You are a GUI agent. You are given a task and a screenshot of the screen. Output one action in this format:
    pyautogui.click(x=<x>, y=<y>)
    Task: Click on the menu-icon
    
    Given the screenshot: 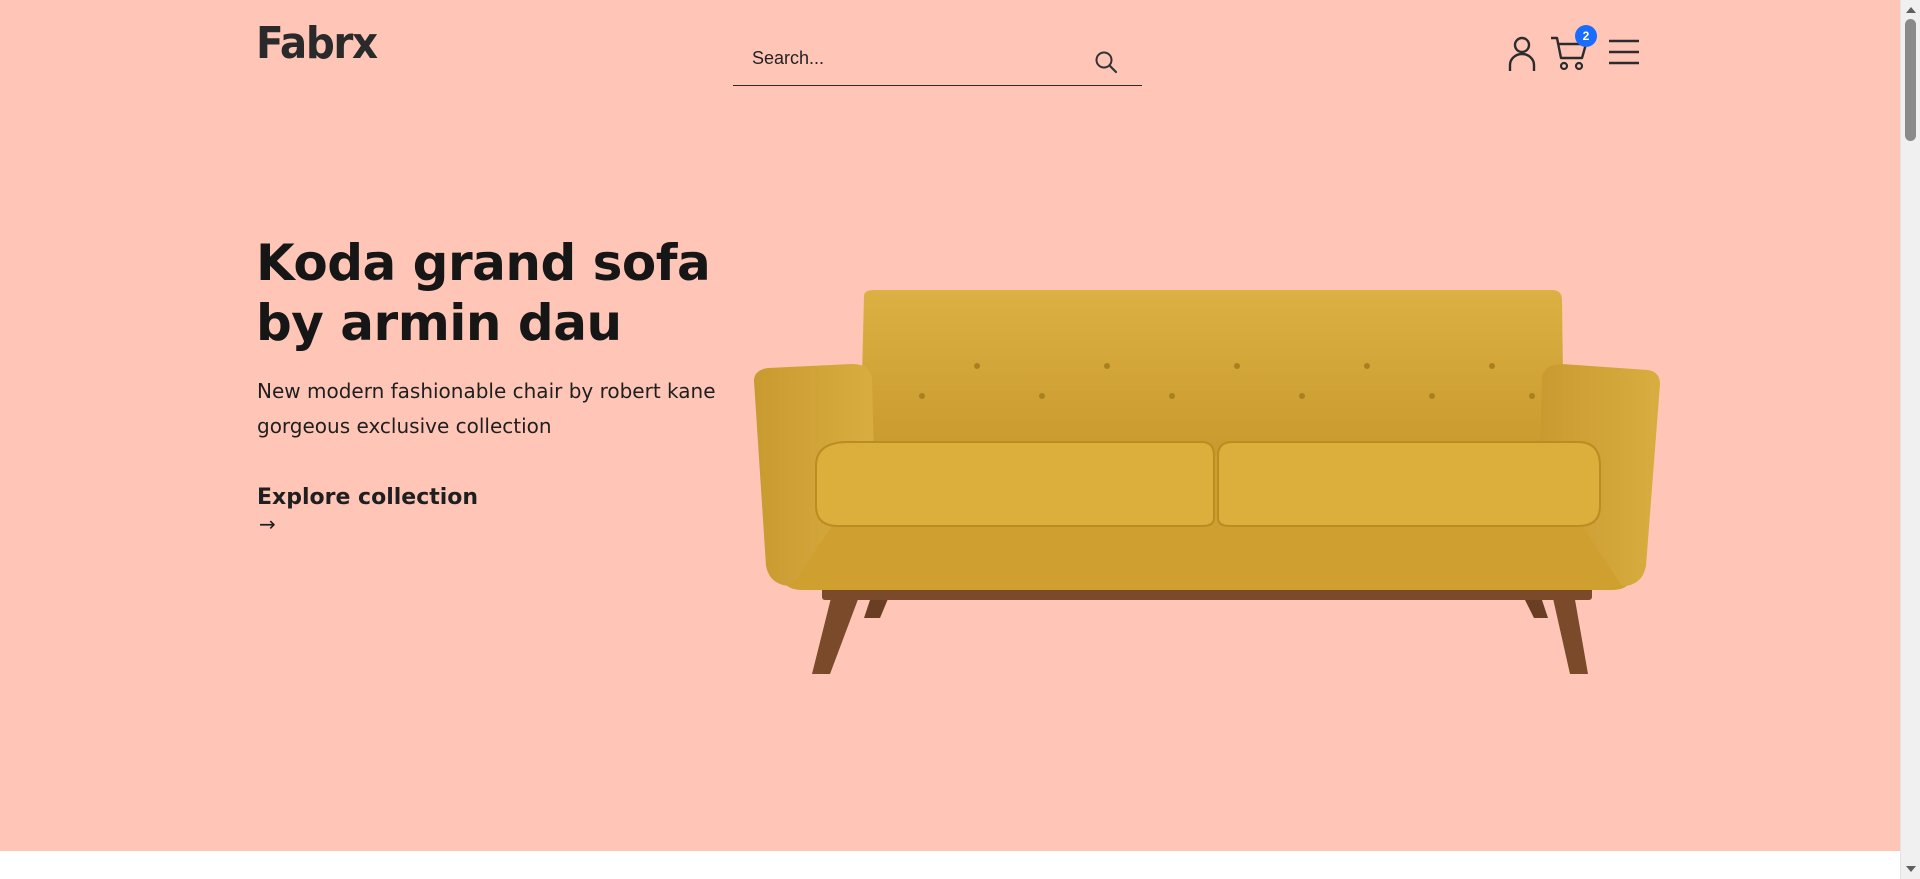 What is the action you would take?
    pyautogui.click(x=1624, y=52)
    